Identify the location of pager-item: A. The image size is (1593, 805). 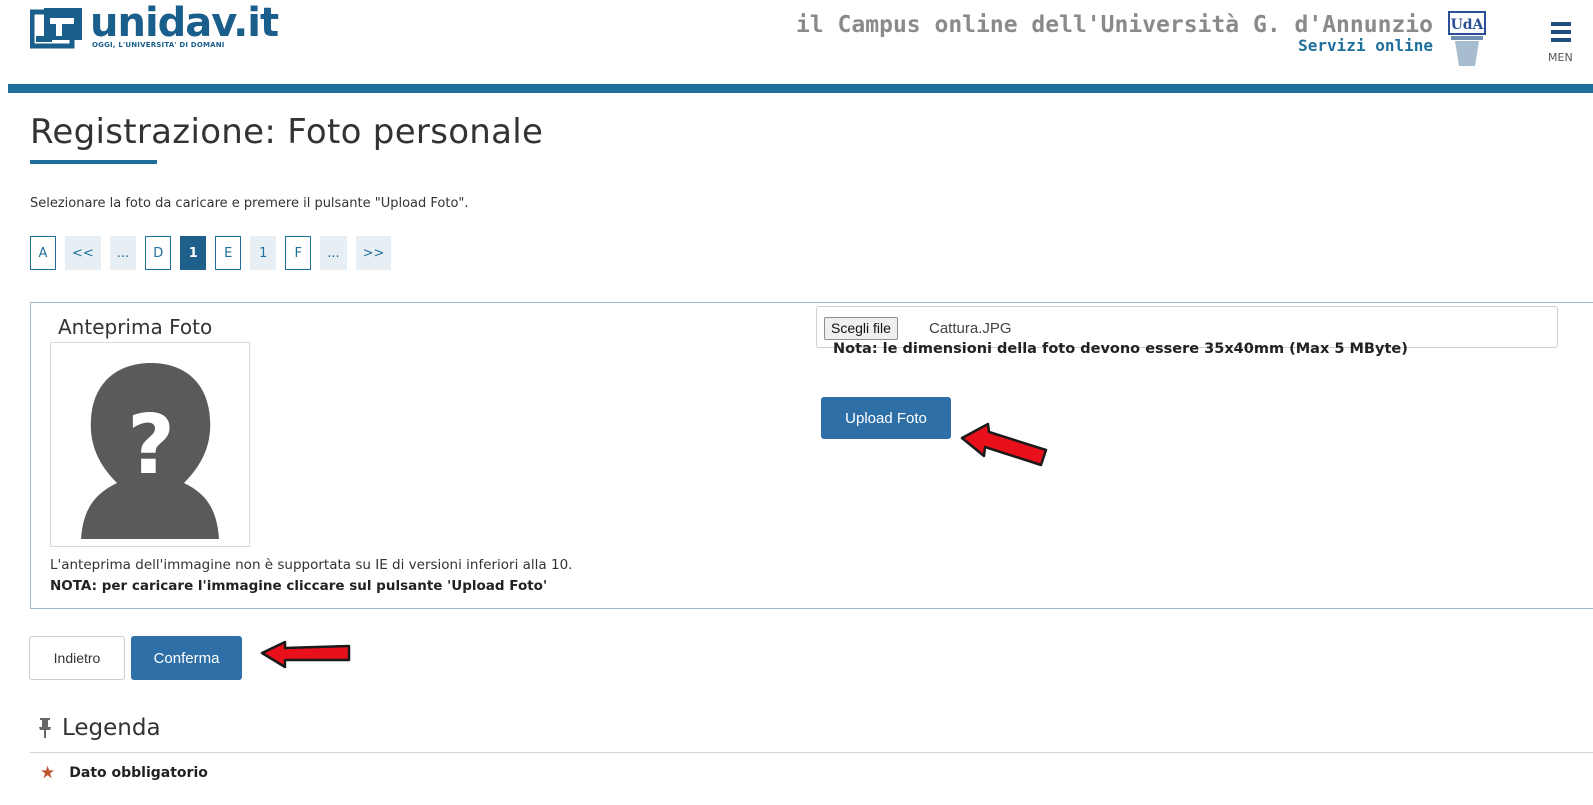
(43, 253).